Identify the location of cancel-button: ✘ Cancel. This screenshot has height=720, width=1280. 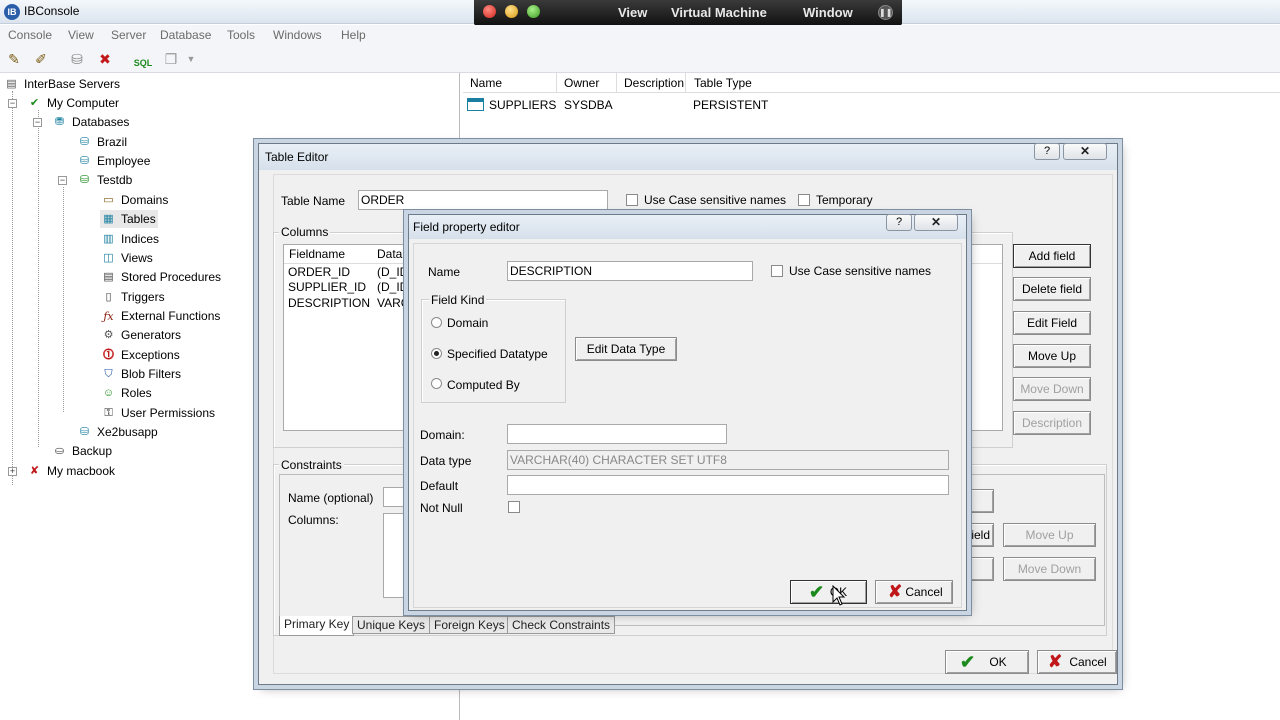
(1077, 662).